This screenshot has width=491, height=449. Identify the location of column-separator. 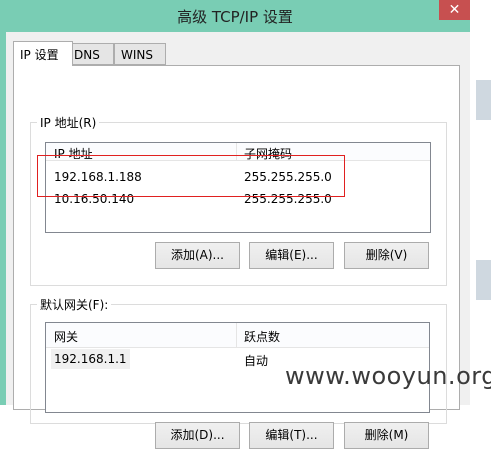
(236, 335).